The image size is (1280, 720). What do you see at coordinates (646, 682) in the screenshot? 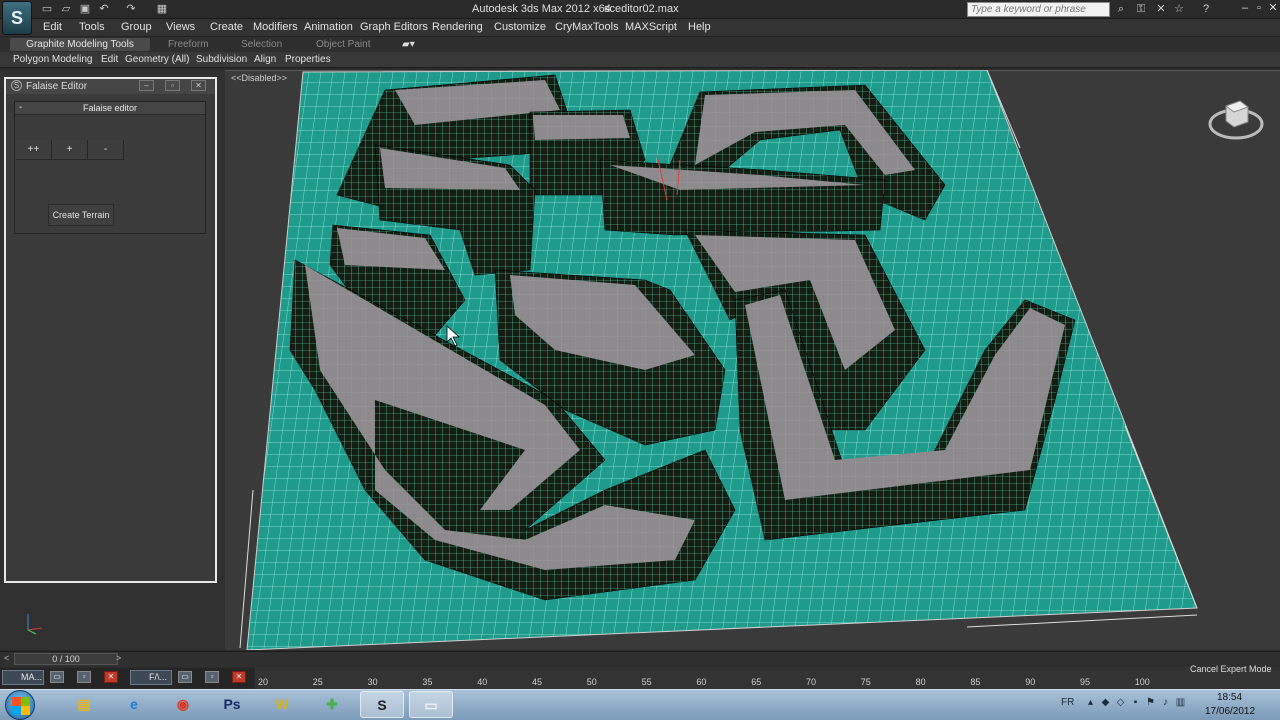
I see `timeline-tick-label: 55` at bounding box center [646, 682].